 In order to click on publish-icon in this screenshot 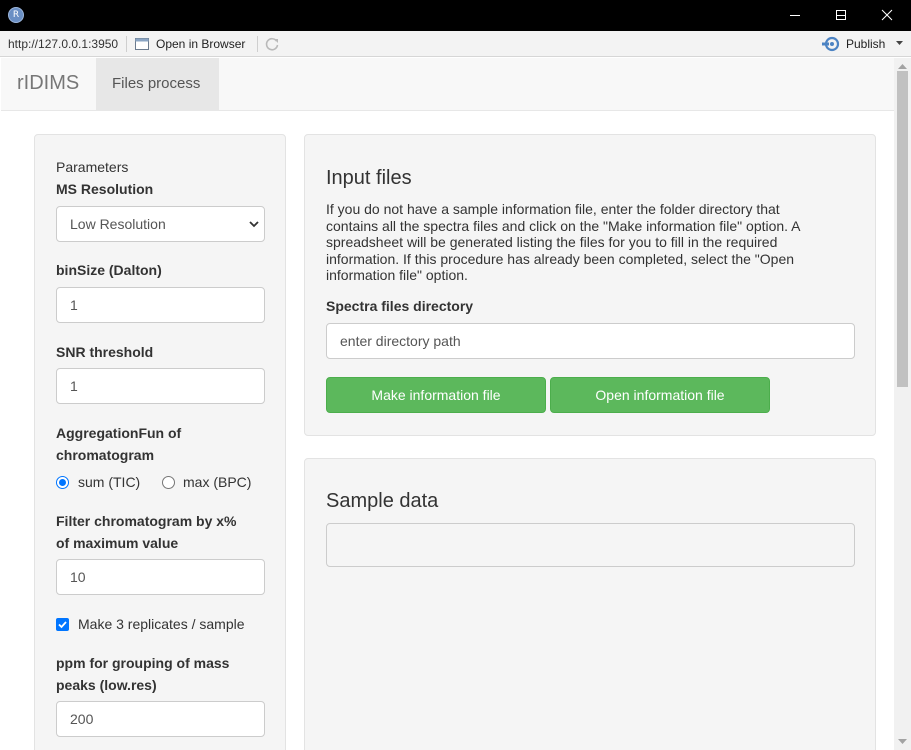, I will do `click(831, 44)`.